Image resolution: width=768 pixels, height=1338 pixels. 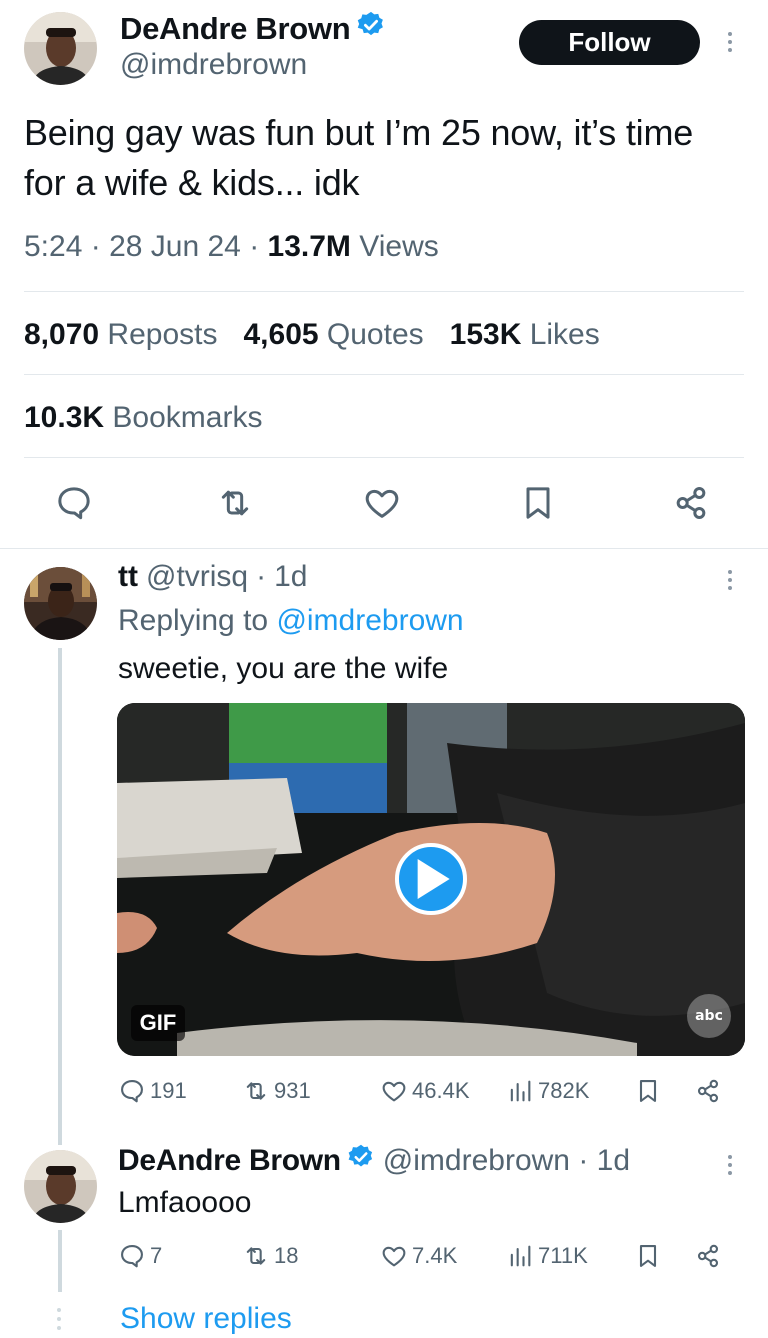 I want to click on views-label: Views, so click(x=399, y=246).